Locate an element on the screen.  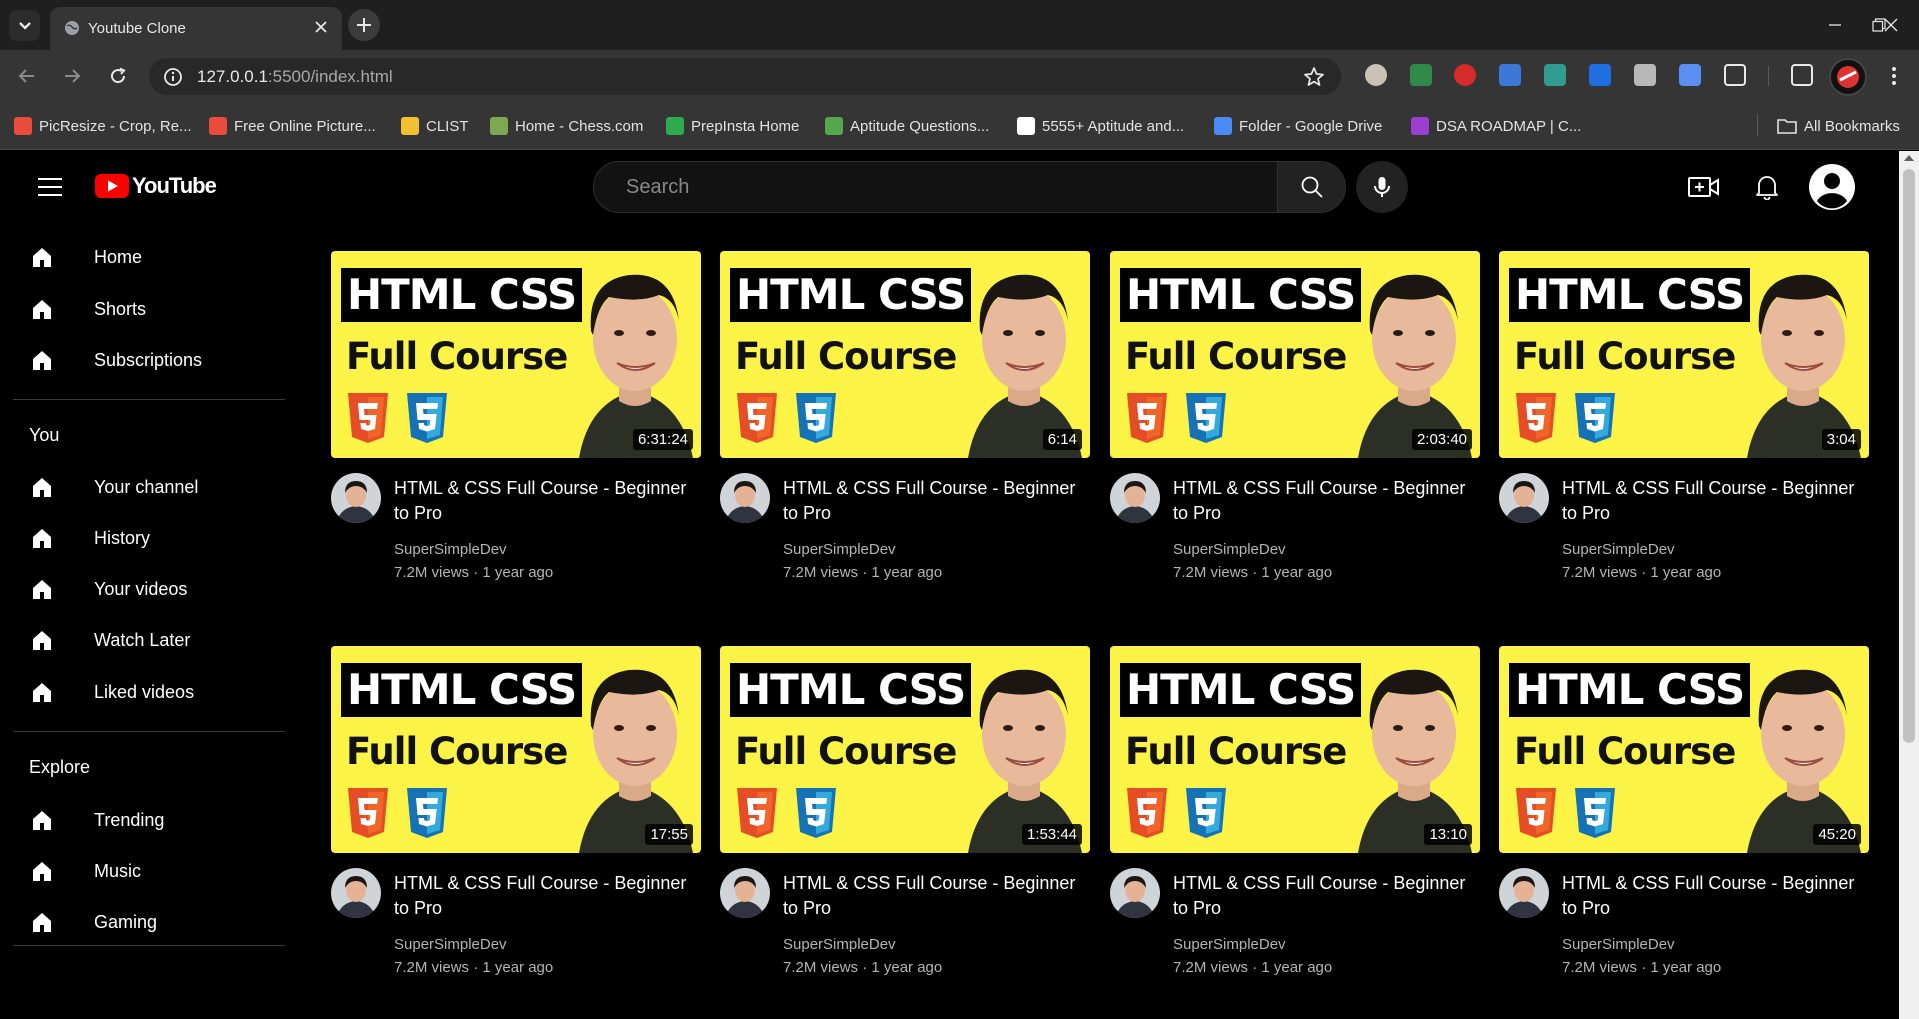
sidebar-item-history: History is located at coordinates (160, 538).